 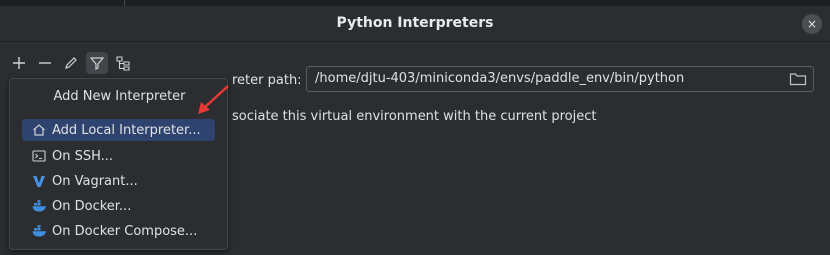 I want to click on interpreter-toolbar, so click(x=71, y=63).